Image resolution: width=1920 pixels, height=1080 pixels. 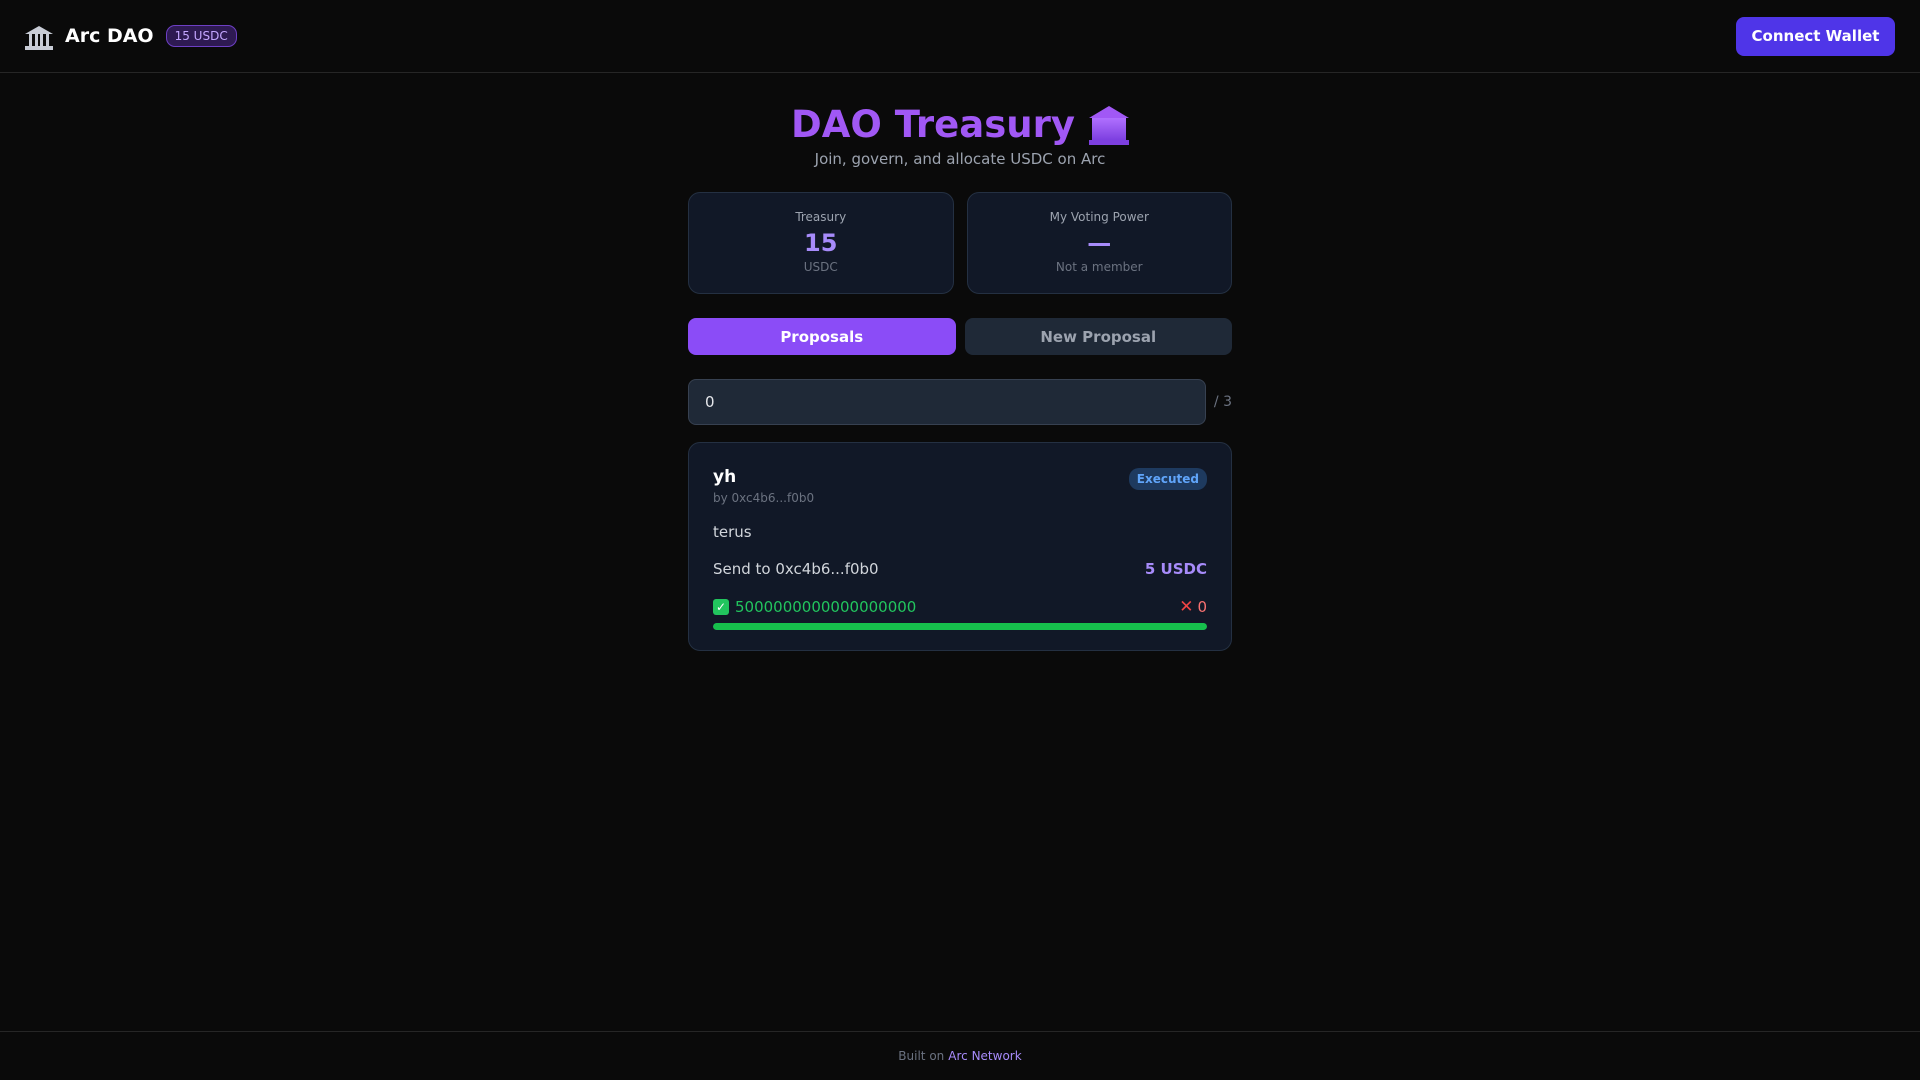 What do you see at coordinates (1099, 217) in the screenshot?
I see `stat-label: My Voting Power` at bounding box center [1099, 217].